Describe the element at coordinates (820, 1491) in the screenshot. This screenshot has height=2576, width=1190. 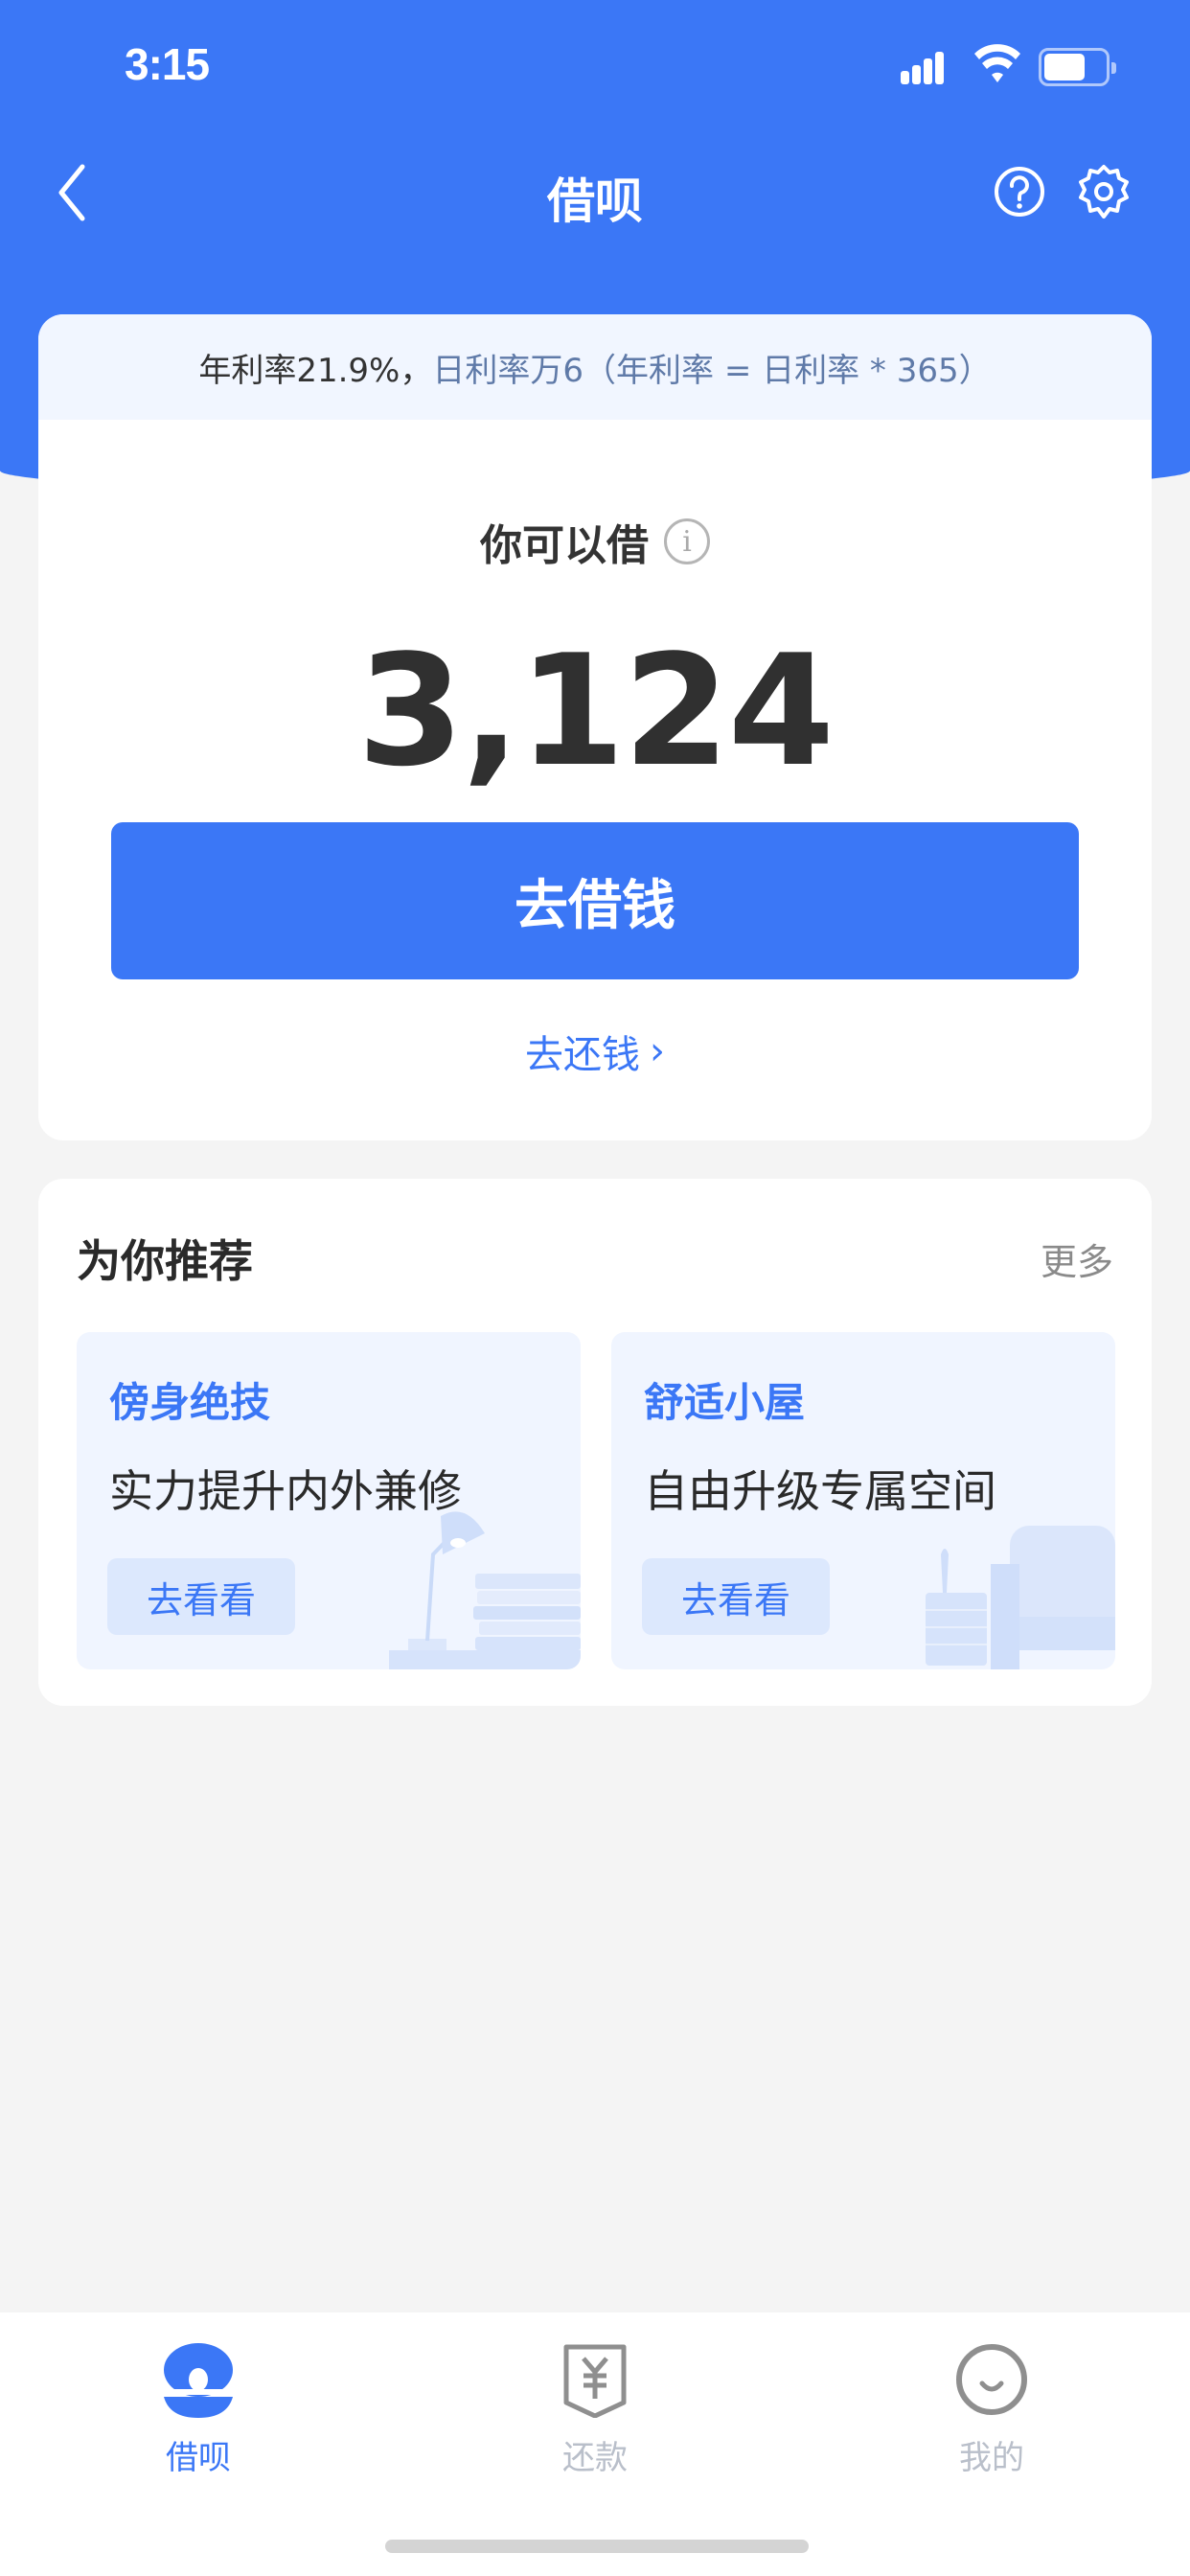
I see `recommend-item-subtitle: 自由升级专属空间` at that location.